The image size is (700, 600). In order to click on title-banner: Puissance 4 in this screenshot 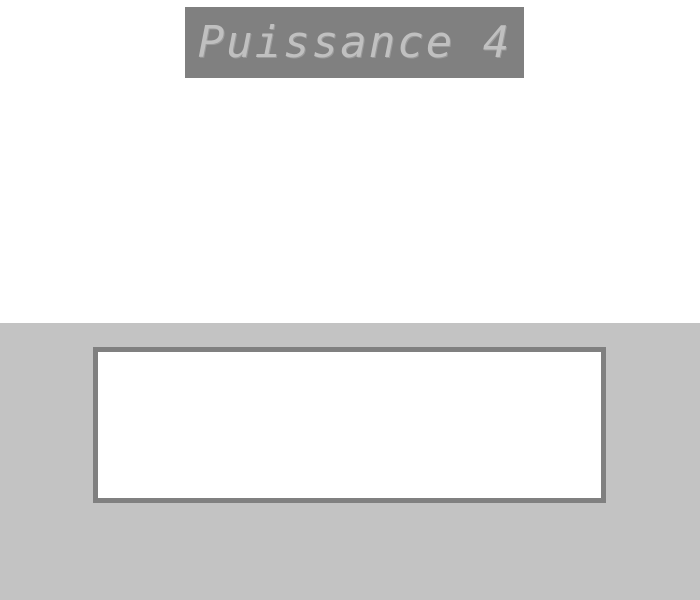, I will do `click(354, 42)`.